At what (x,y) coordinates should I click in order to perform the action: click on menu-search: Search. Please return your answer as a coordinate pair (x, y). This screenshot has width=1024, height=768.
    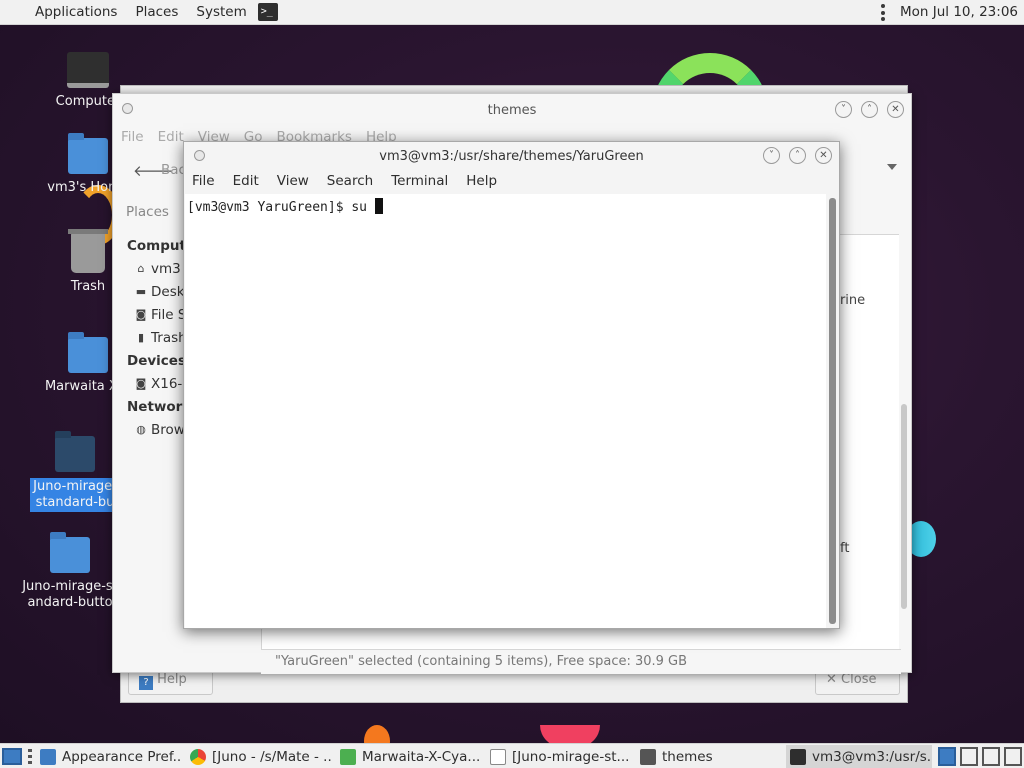
    Looking at the image, I should click on (350, 181).